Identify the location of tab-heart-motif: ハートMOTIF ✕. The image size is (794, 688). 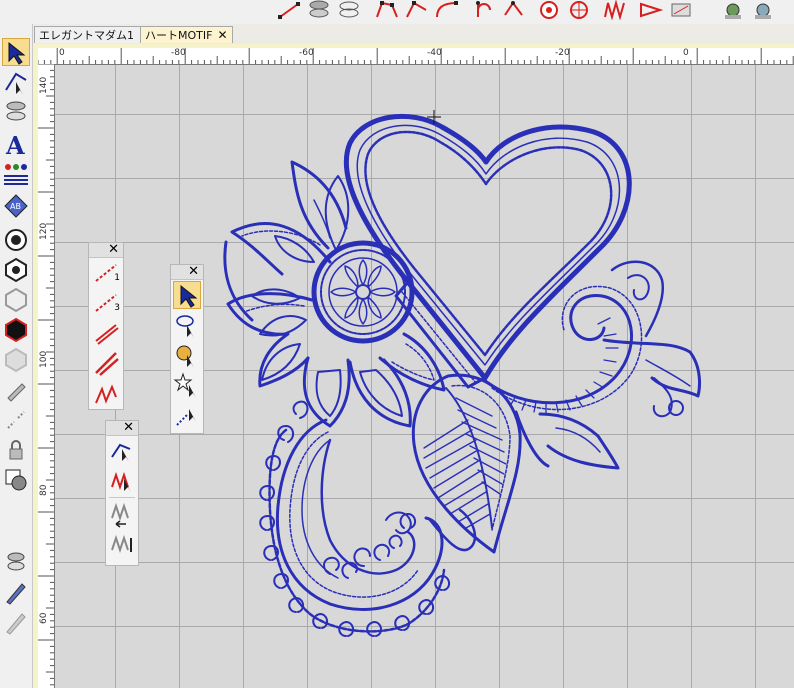
(186, 34).